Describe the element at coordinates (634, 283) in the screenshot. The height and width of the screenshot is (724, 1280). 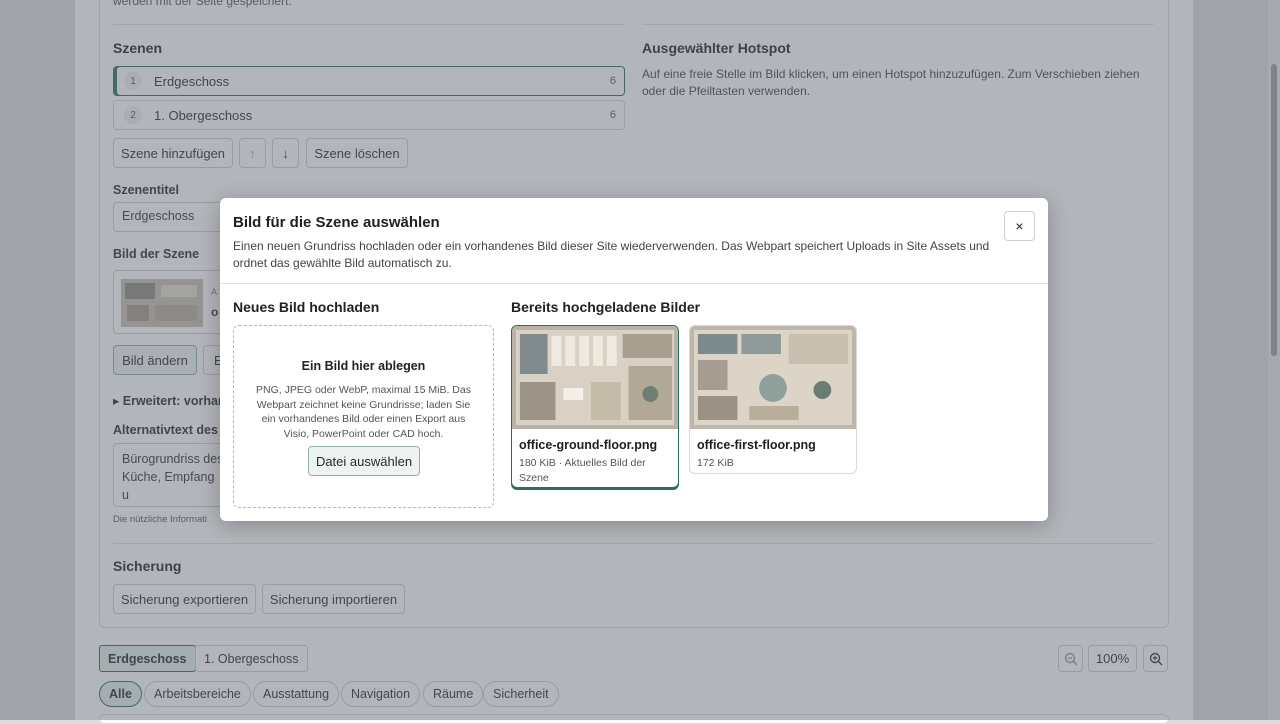
I see `dialog-divider` at that location.